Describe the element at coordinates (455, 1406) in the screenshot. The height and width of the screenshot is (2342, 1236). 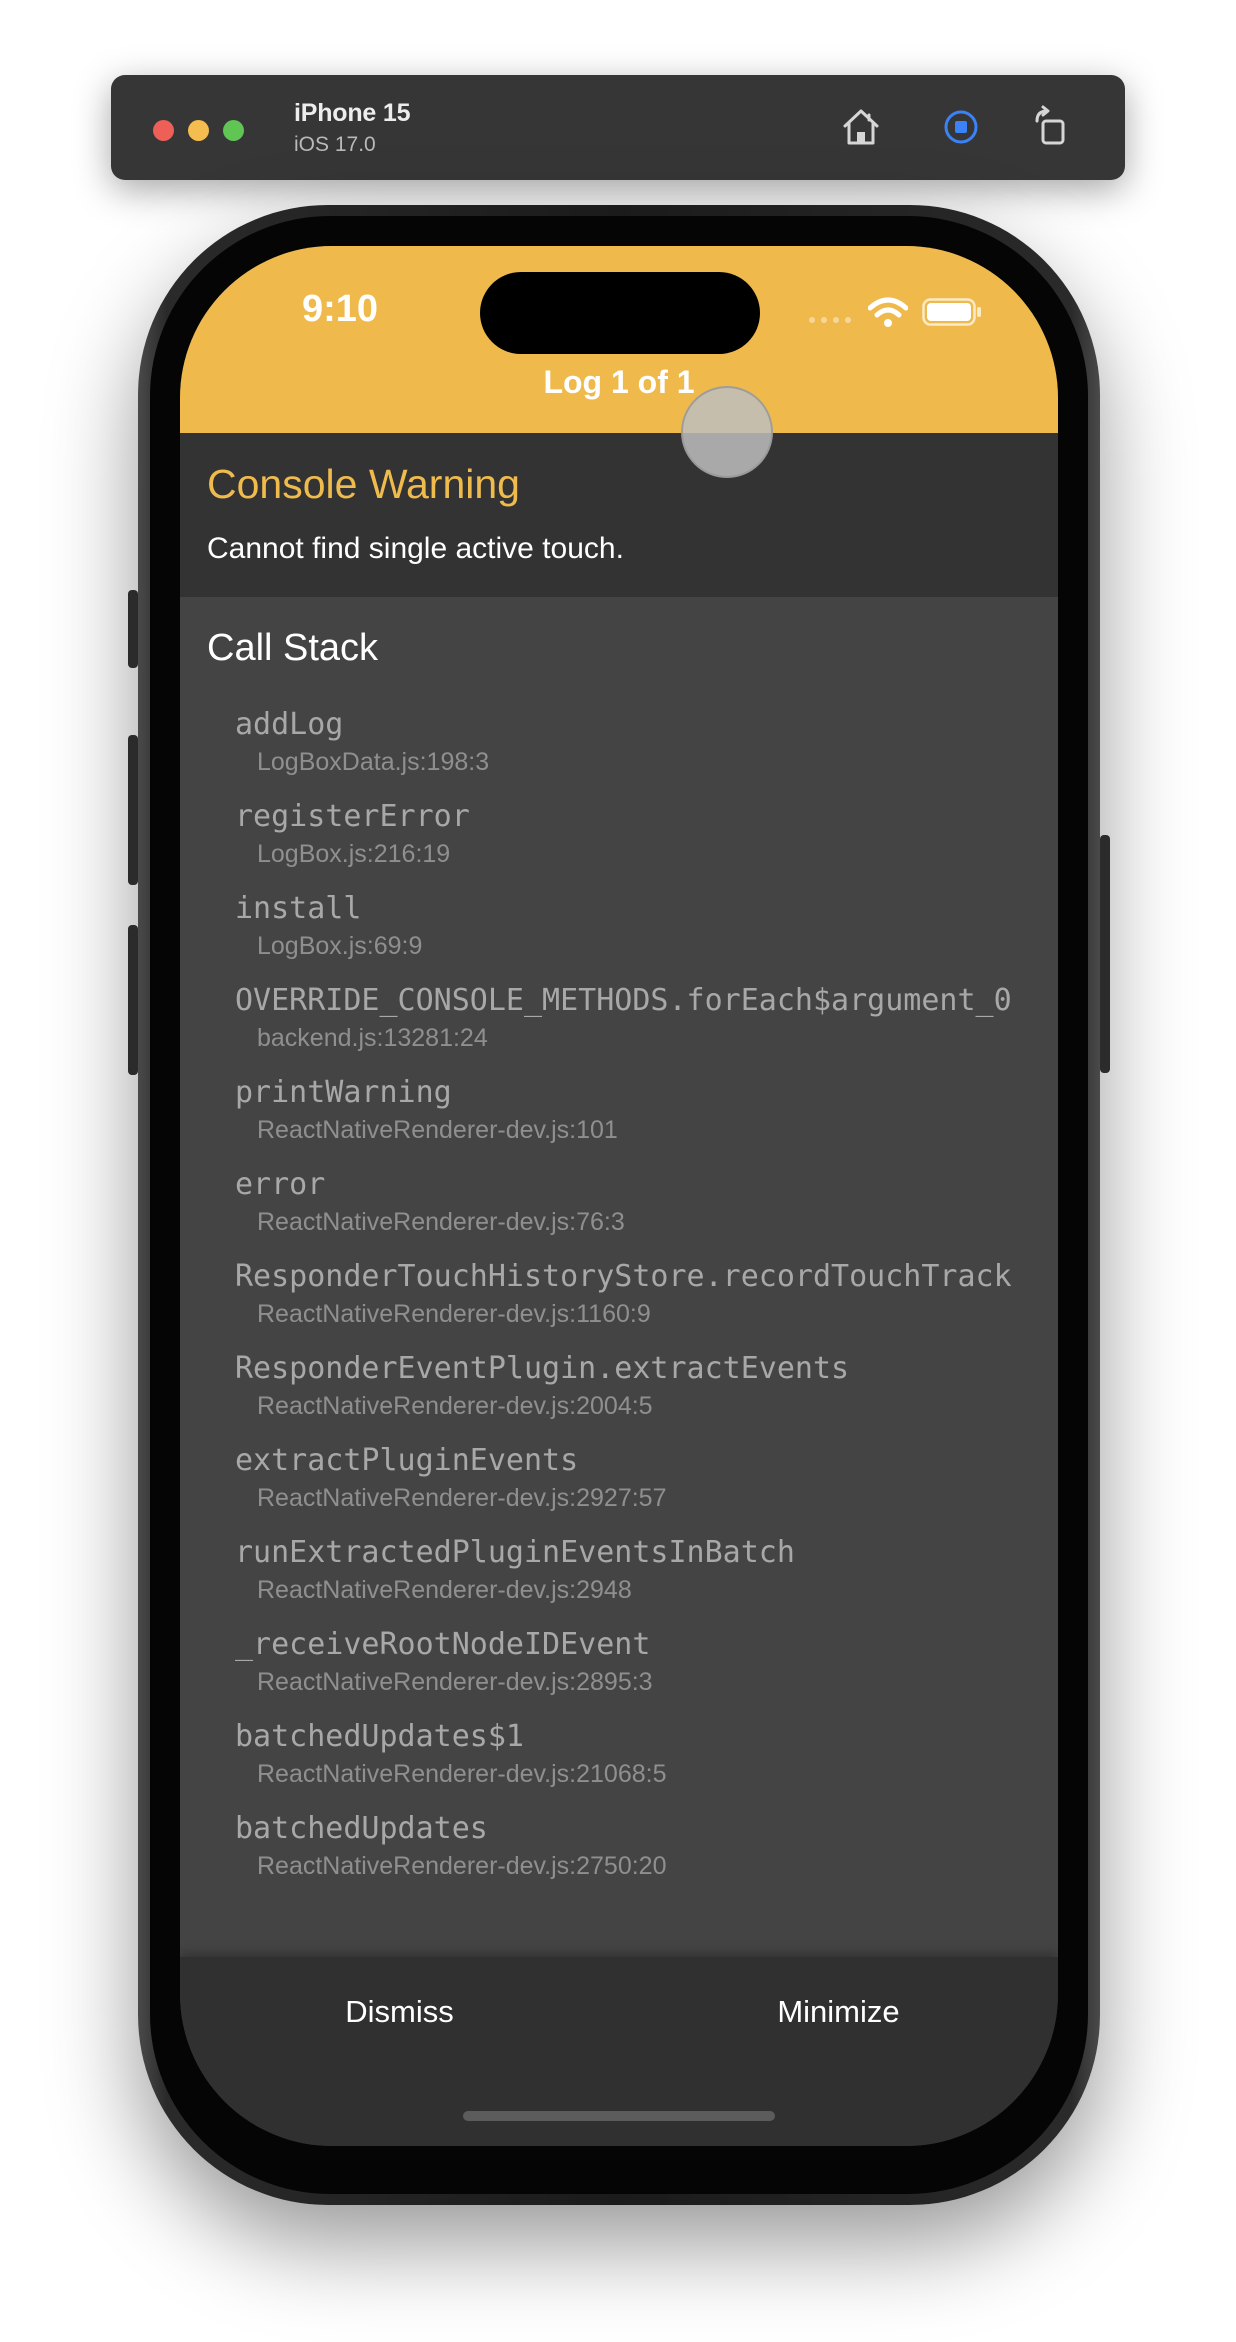
I see `stack-frame-location: ReactNativeRenderer-dev.js:2004:5` at that location.